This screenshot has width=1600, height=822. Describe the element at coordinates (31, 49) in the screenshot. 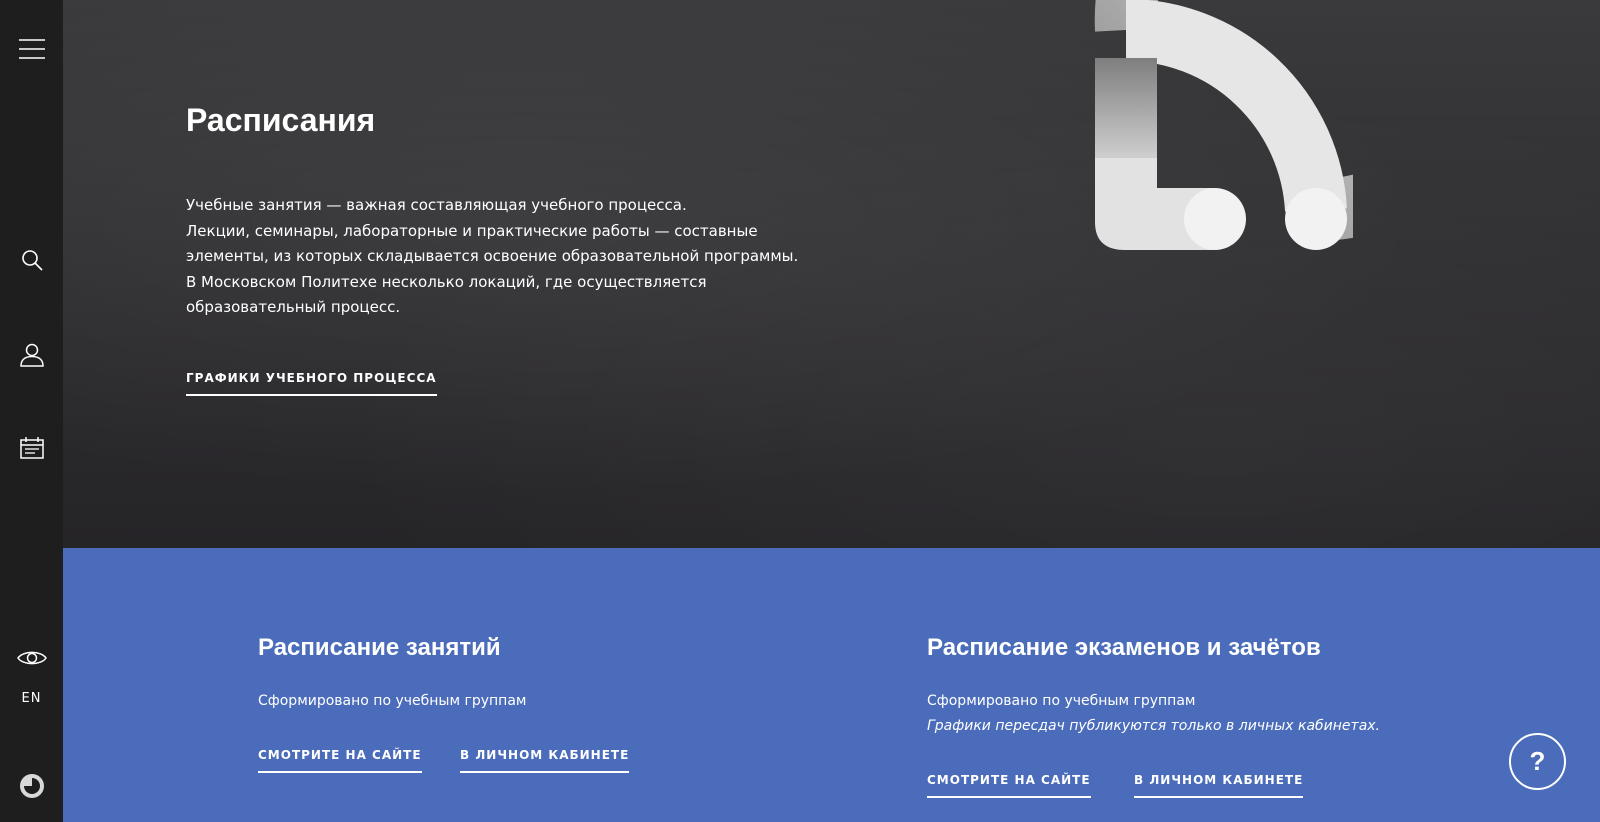

I see `menu-icon` at that location.